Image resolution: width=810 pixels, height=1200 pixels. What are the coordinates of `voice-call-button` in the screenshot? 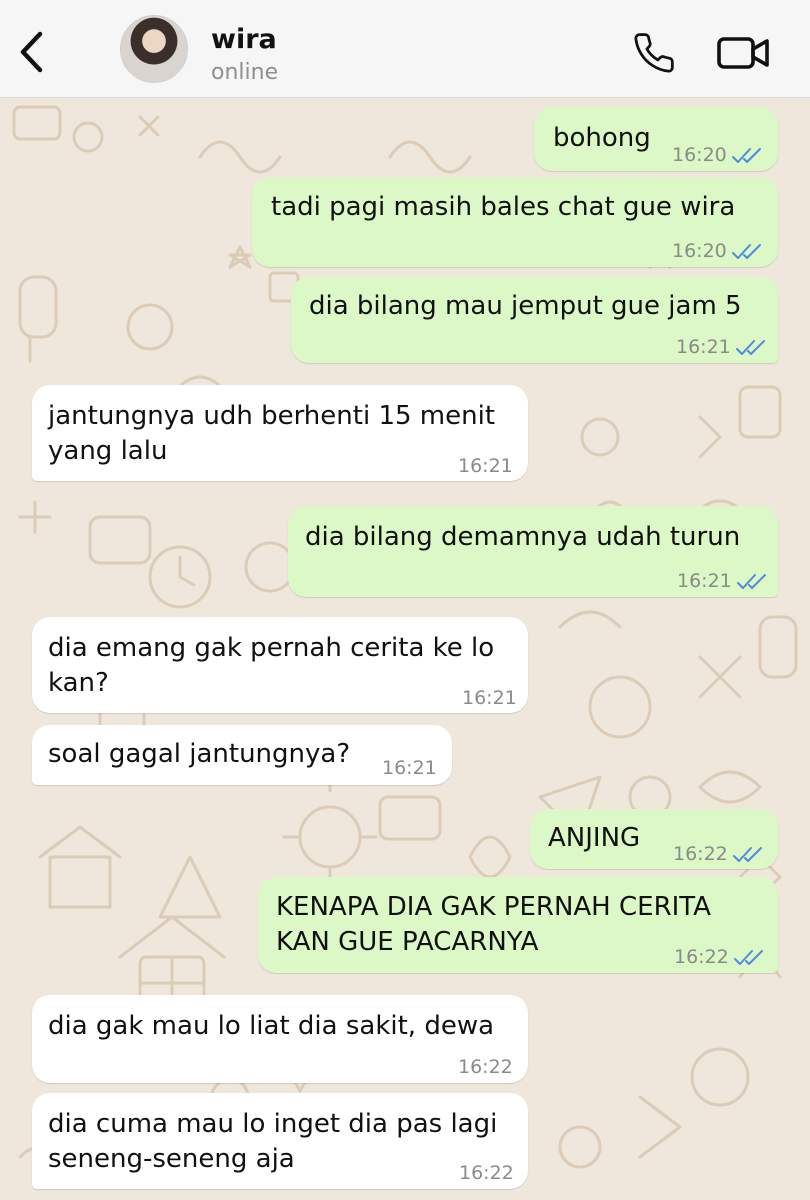 It's located at (654, 53).